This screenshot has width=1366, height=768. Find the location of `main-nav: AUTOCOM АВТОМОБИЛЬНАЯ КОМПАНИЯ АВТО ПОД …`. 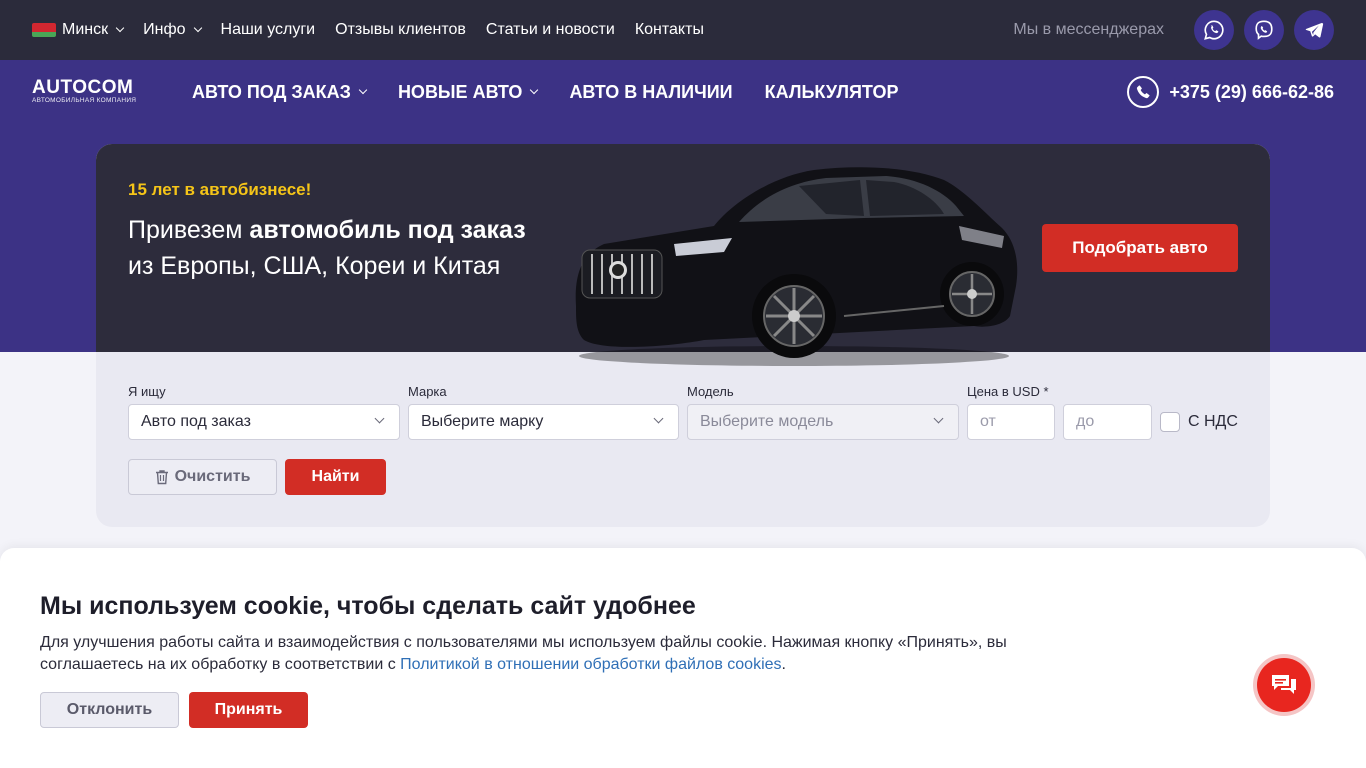

main-nav: AUTOCOM АВТОМОБИЛЬНАЯ КОМПАНИЯ АВТО ПОД … is located at coordinates (683, 92).